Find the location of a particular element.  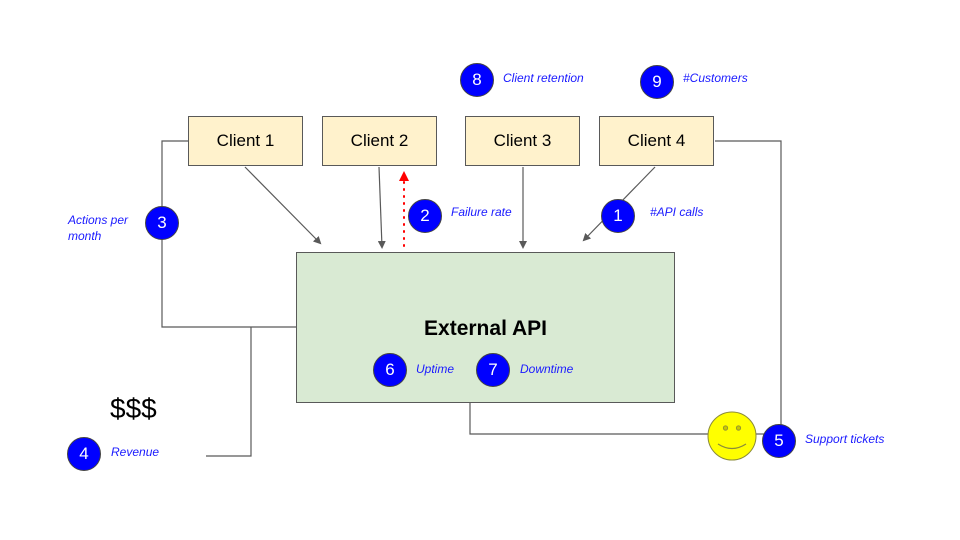

metric-label-revenue: Revenue is located at coordinates (135, 452).